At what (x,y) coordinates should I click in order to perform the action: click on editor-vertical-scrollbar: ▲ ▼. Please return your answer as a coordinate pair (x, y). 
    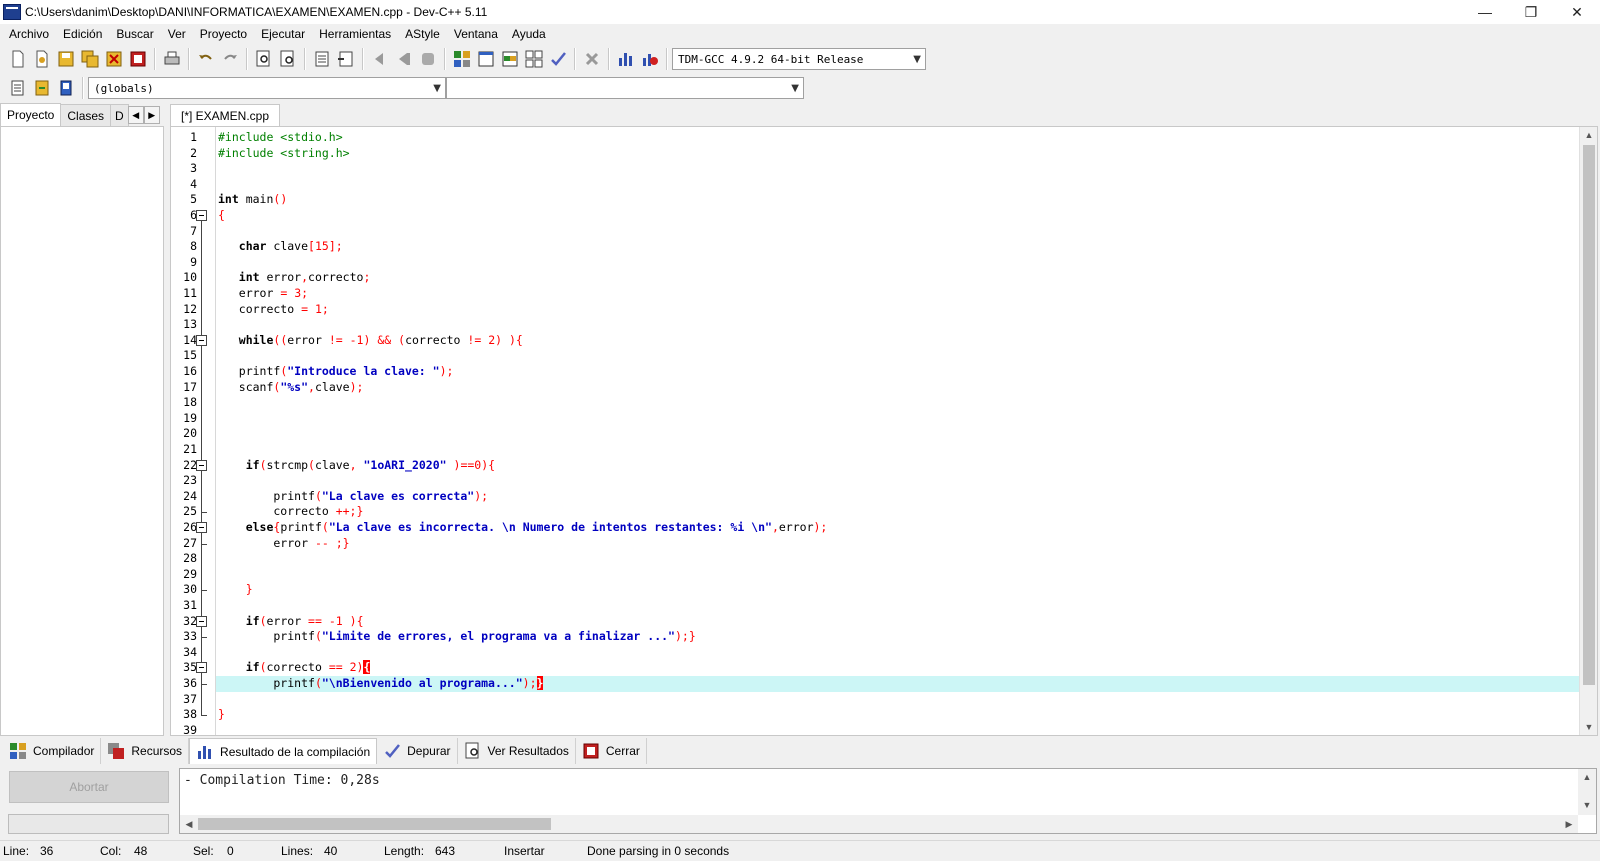
    Looking at the image, I should click on (1588, 431).